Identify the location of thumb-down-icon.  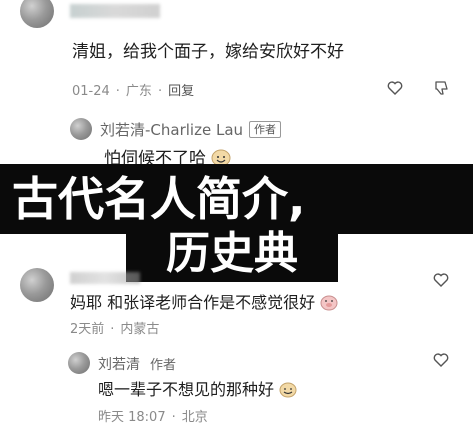
(441, 88).